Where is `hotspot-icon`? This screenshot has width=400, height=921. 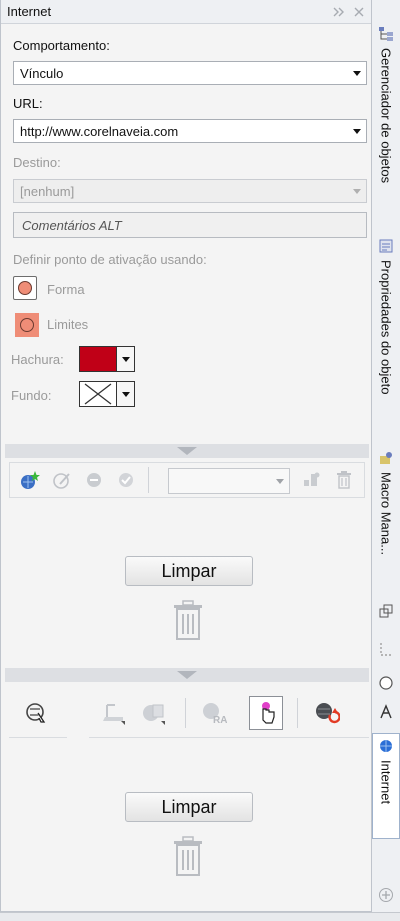 hotspot-icon is located at coordinates (266, 713).